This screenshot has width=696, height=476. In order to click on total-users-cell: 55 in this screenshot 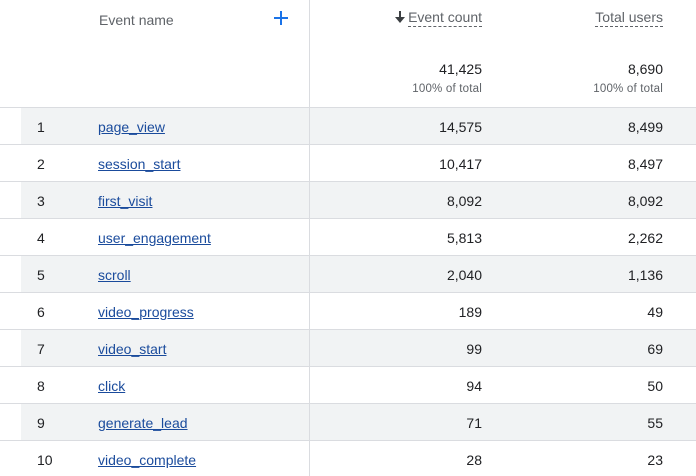, I will do `click(655, 423)`.